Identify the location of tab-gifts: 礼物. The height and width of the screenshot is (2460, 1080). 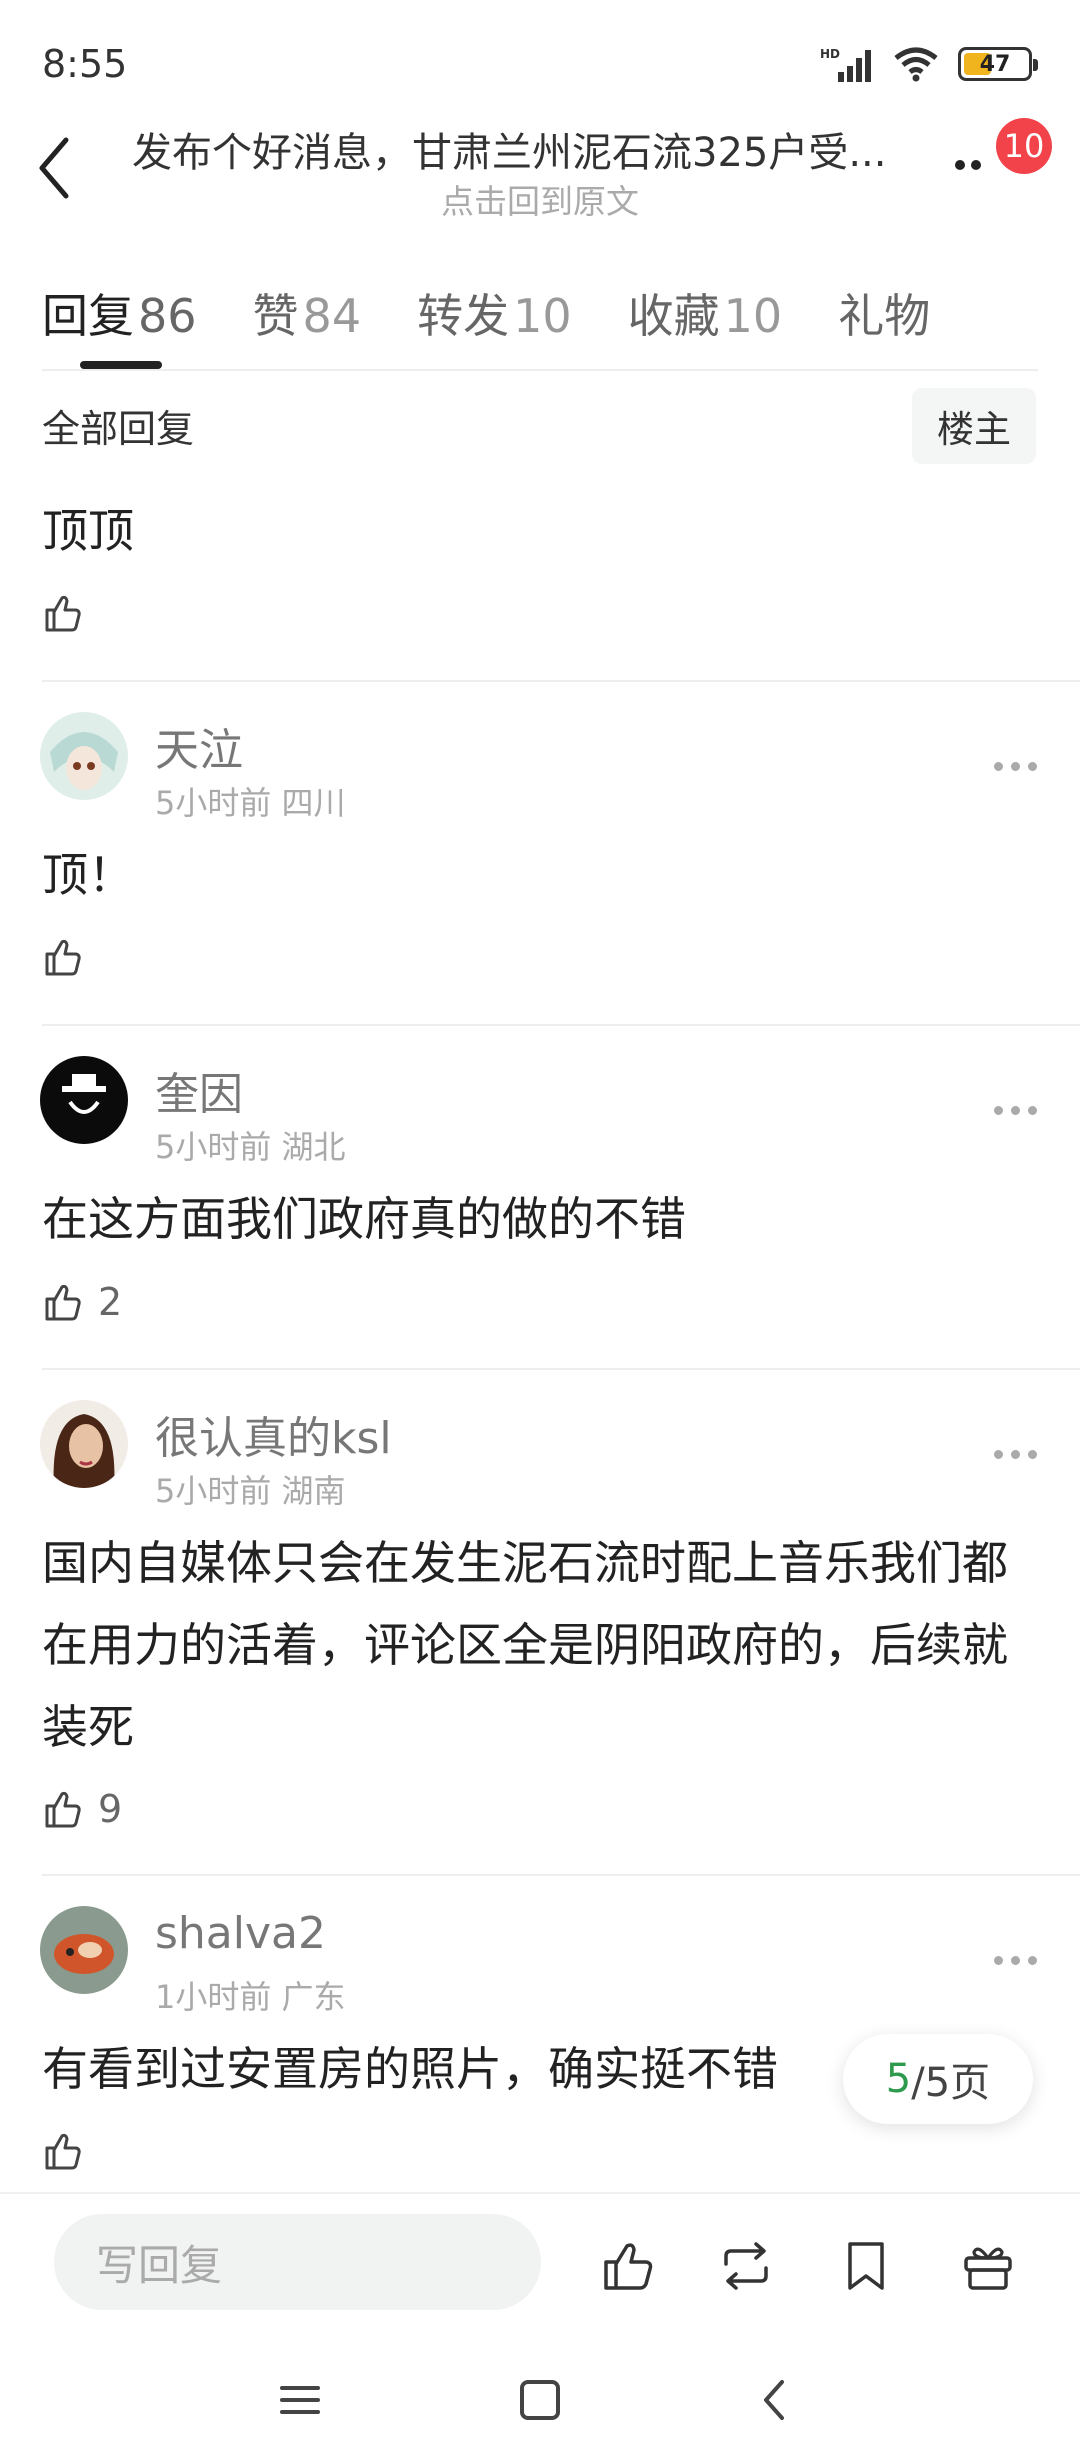
(884, 320).